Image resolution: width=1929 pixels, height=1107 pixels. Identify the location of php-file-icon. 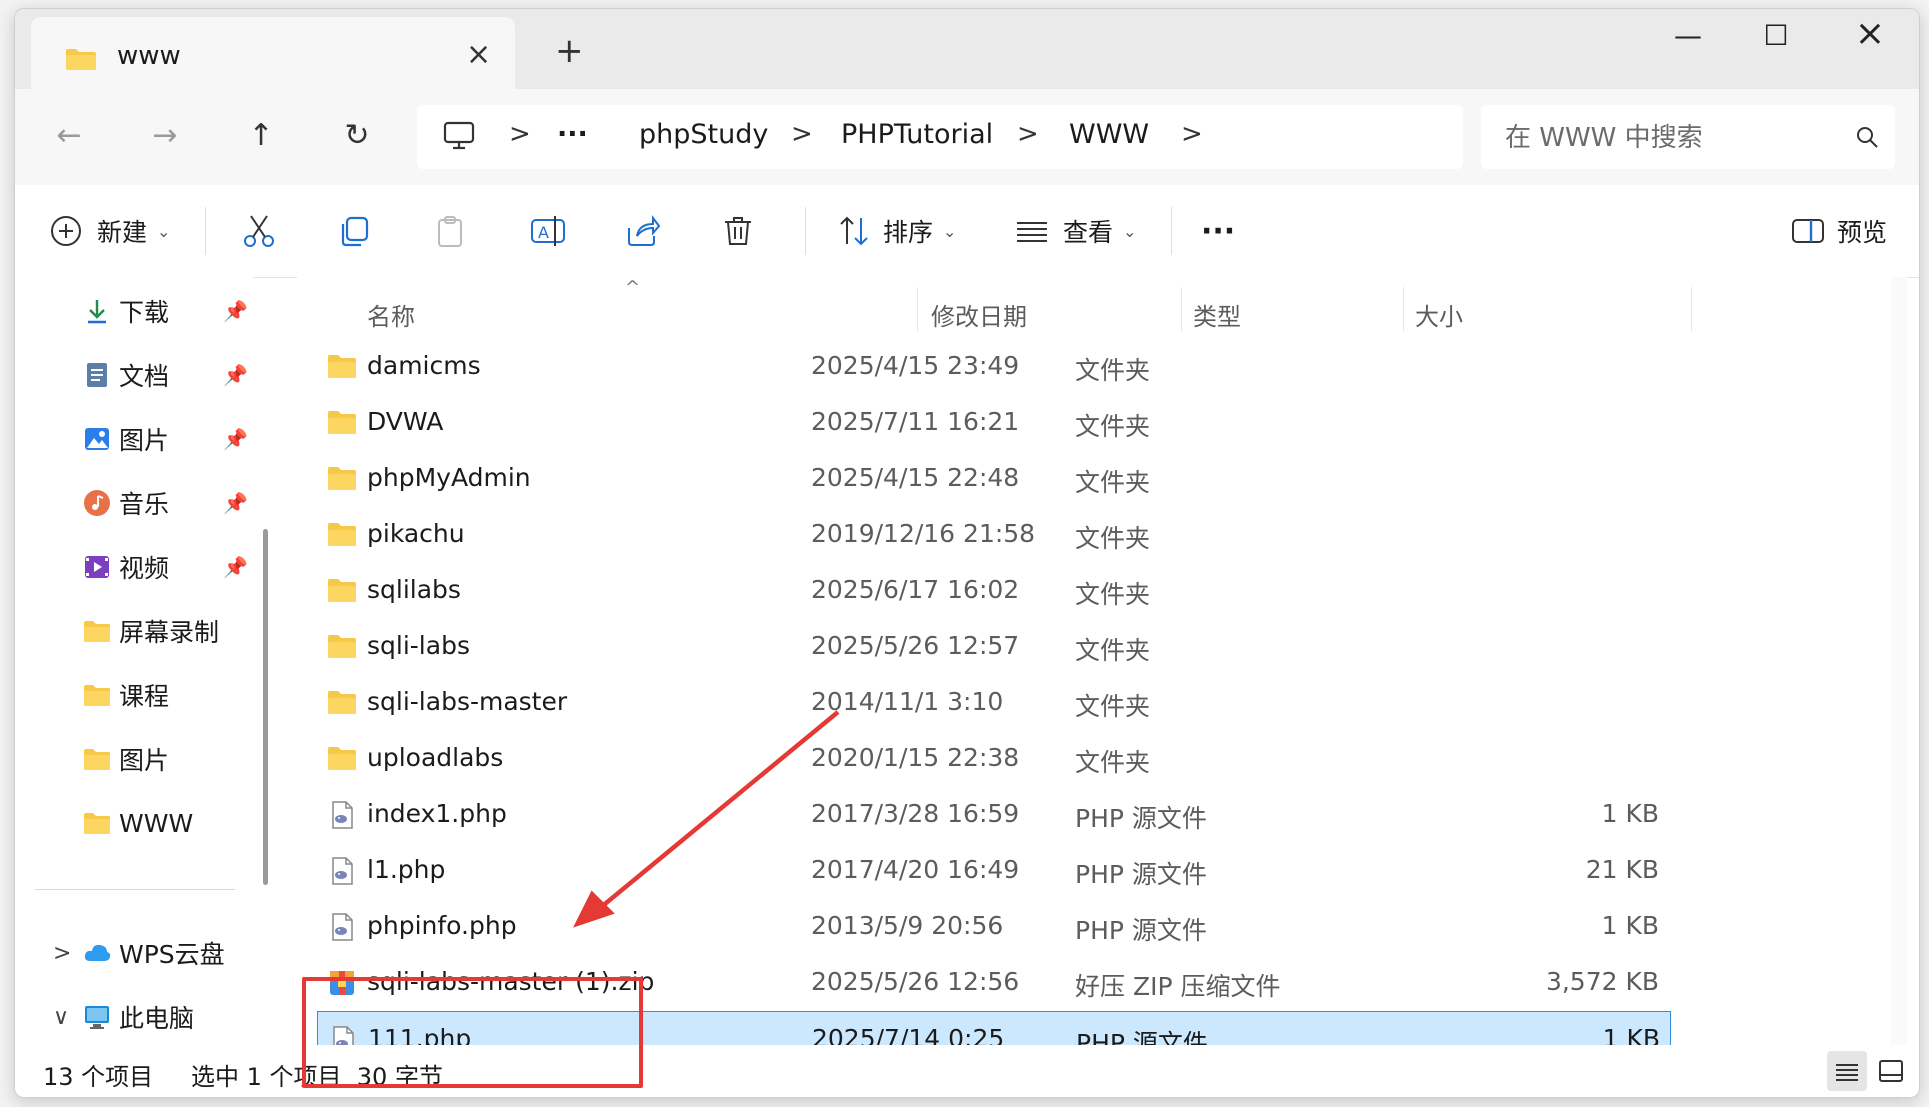
(342, 815).